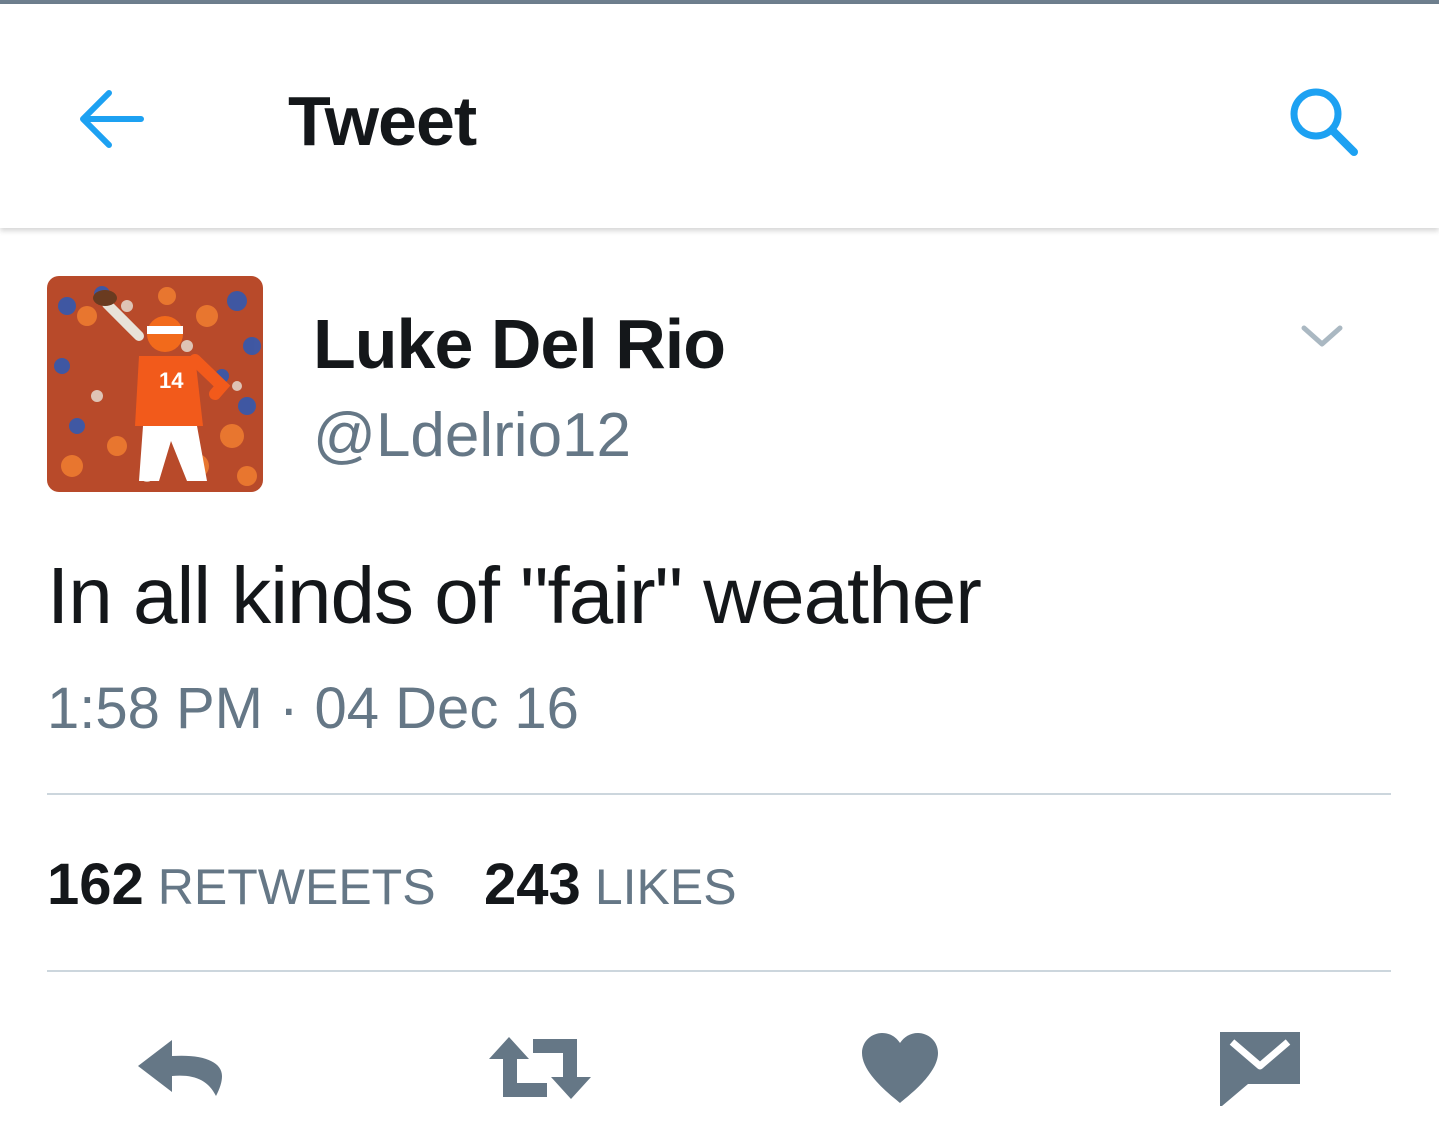 The image size is (1439, 1133). What do you see at coordinates (519, 344) in the screenshot?
I see `author-display-name: Luke Del Rio` at bounding box center [519, 344].